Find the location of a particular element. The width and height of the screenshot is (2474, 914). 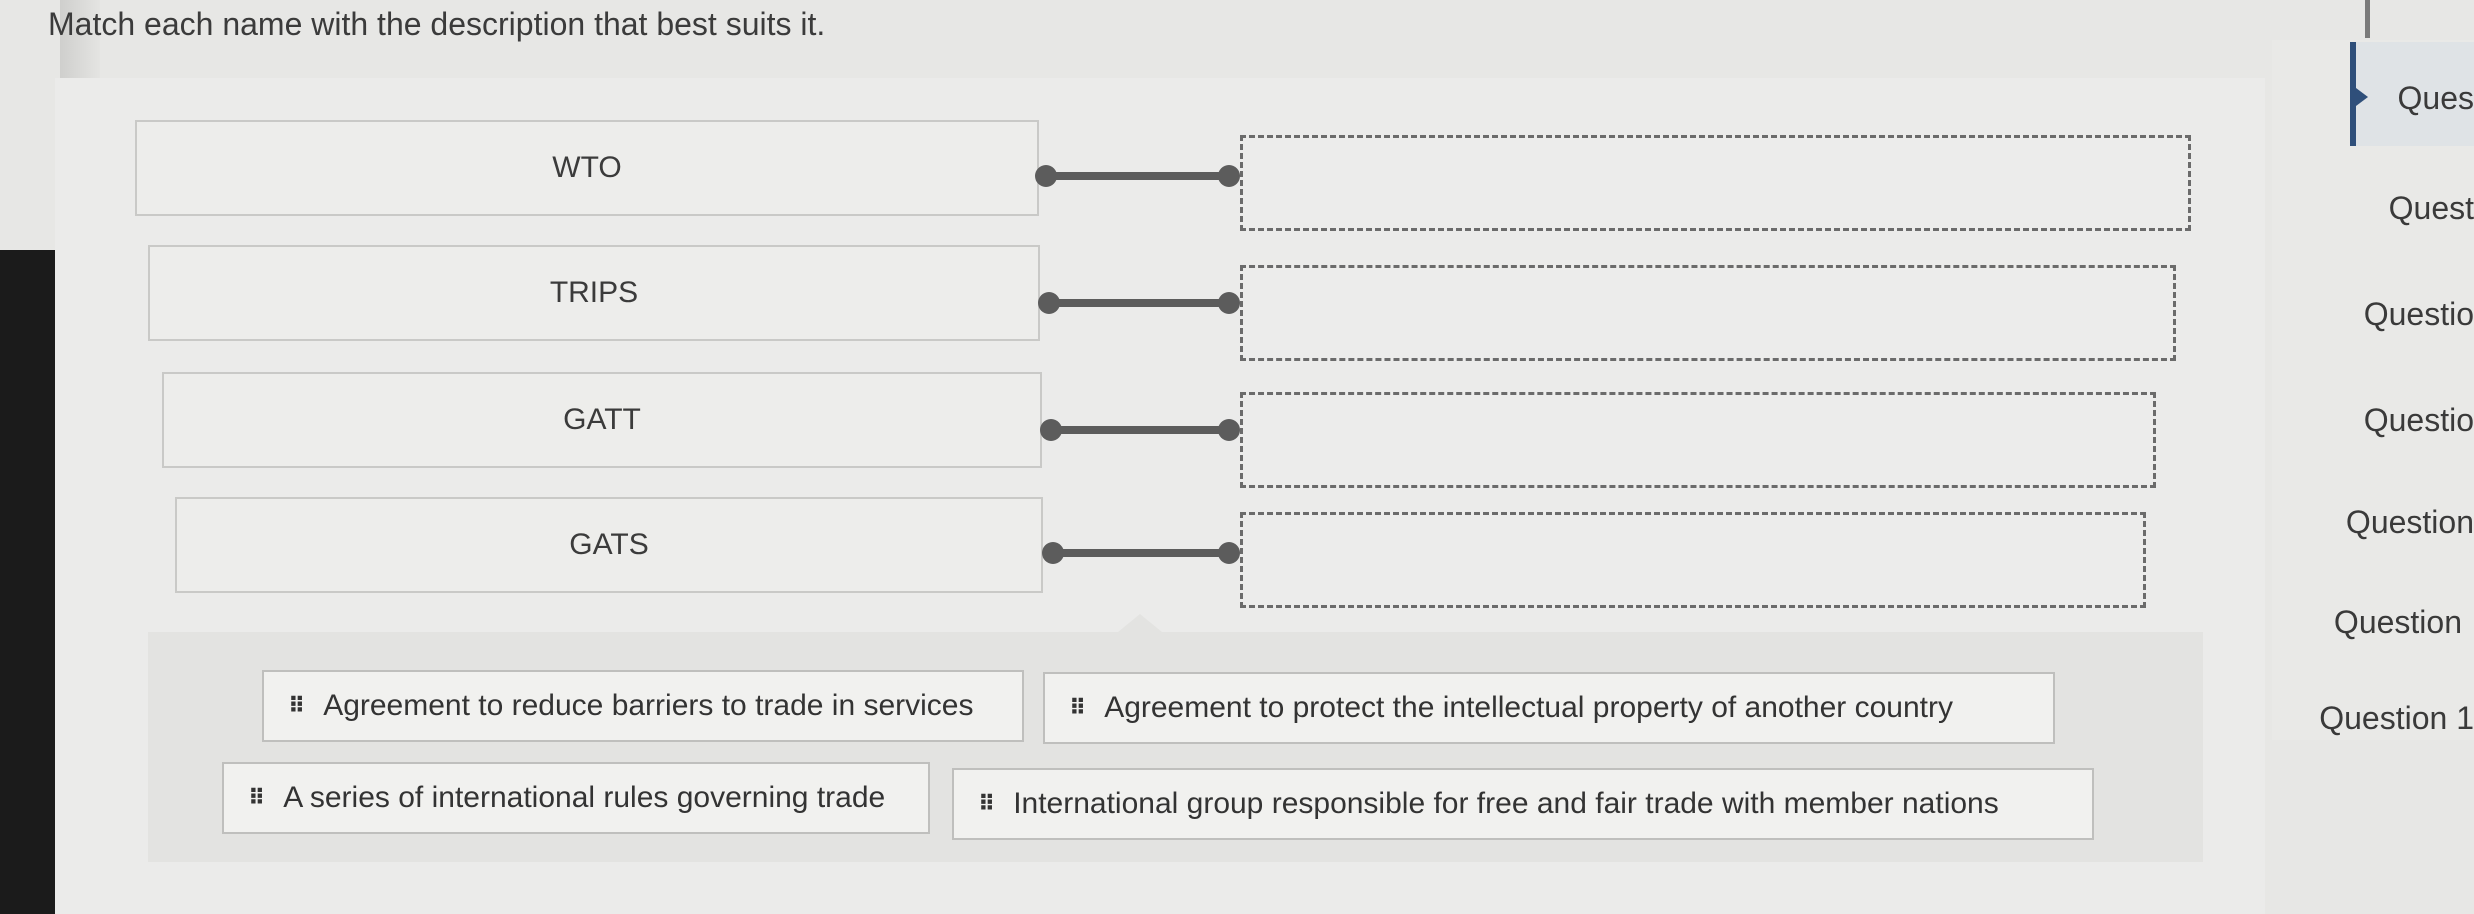

name-box-wto: WTO is located at coordinates (587, 168).